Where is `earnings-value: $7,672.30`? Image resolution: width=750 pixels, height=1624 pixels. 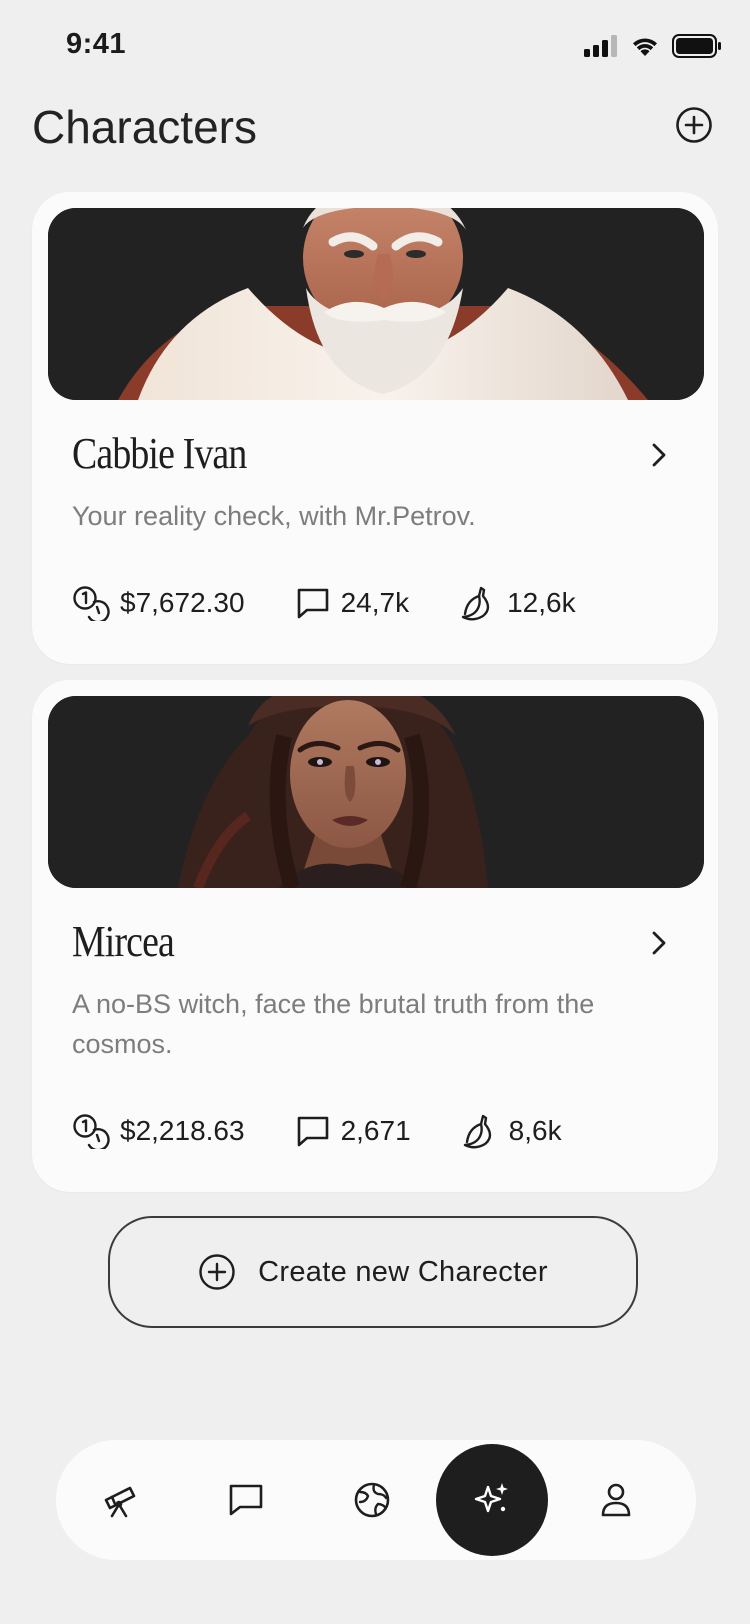 earnings-value: $7,672.30 is located at coordinates (182, 602).